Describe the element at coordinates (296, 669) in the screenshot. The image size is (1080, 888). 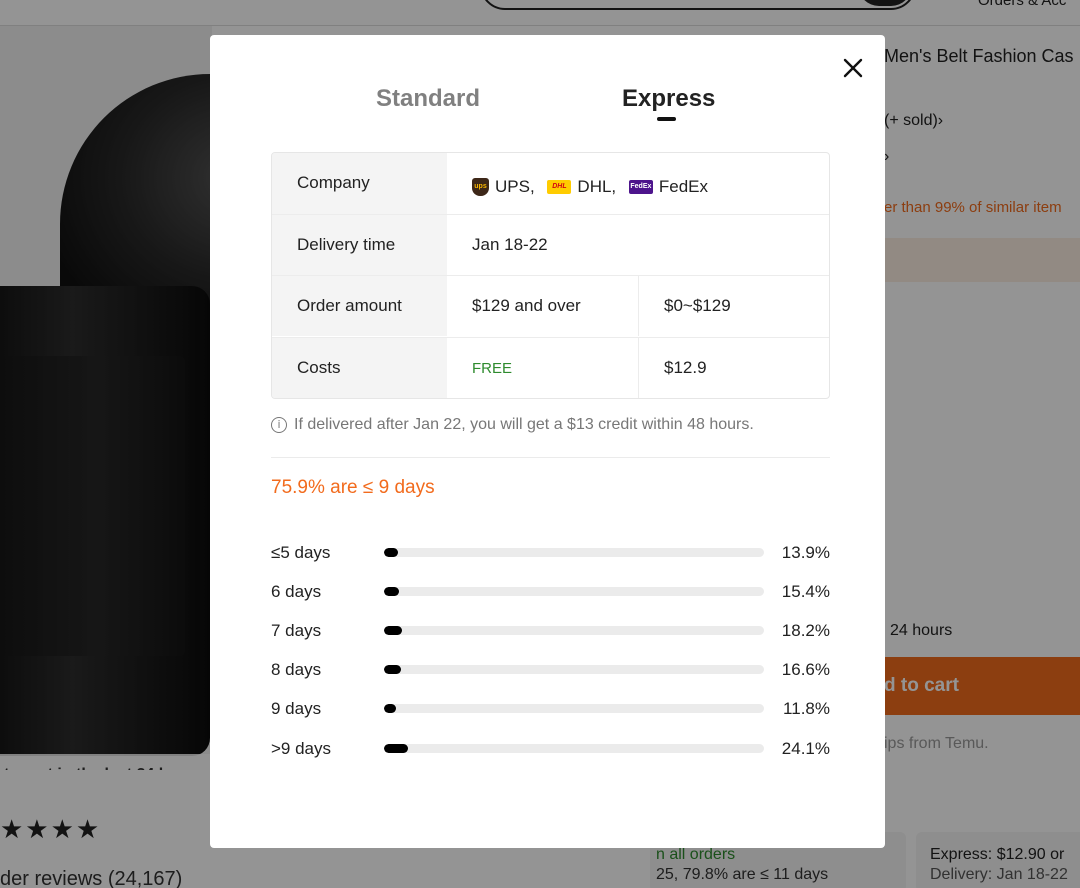
I see `distribution-label: 8 days` at that location.